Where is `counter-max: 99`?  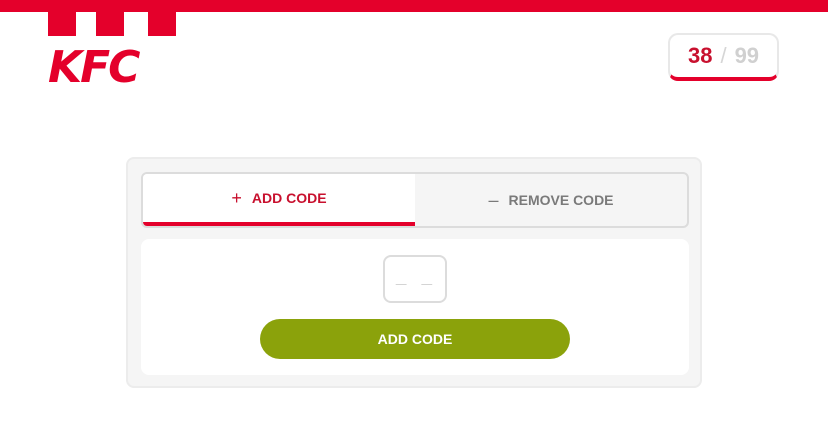
counter-max: 99 is located at coordinates (747, 55).